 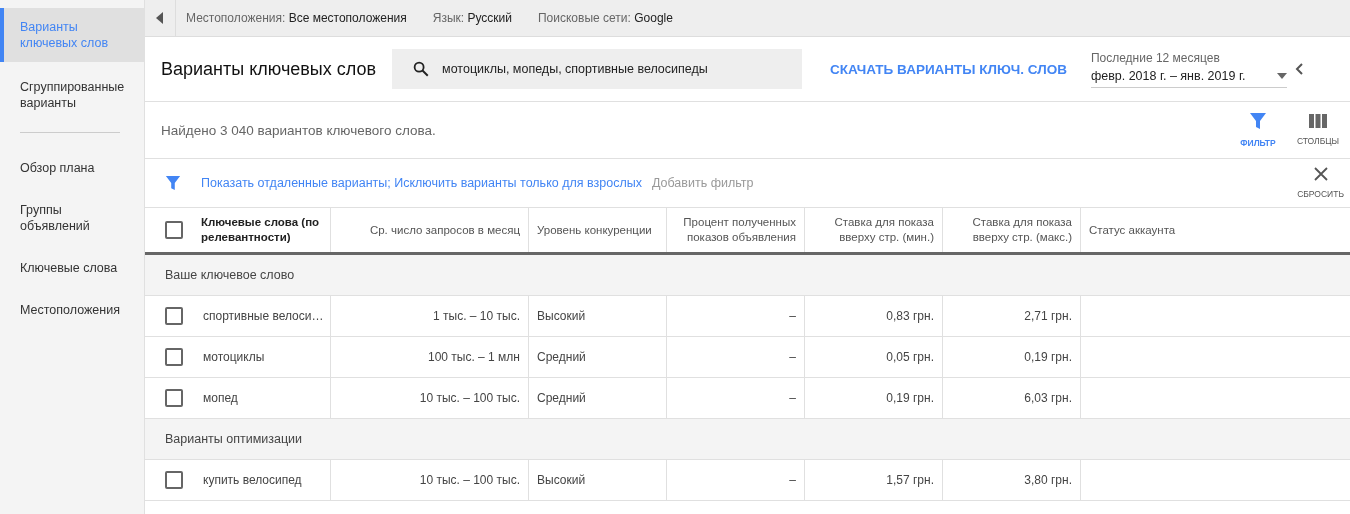 I want to click on keyword-cell: купить велосипед, so click(x=252, y=480).